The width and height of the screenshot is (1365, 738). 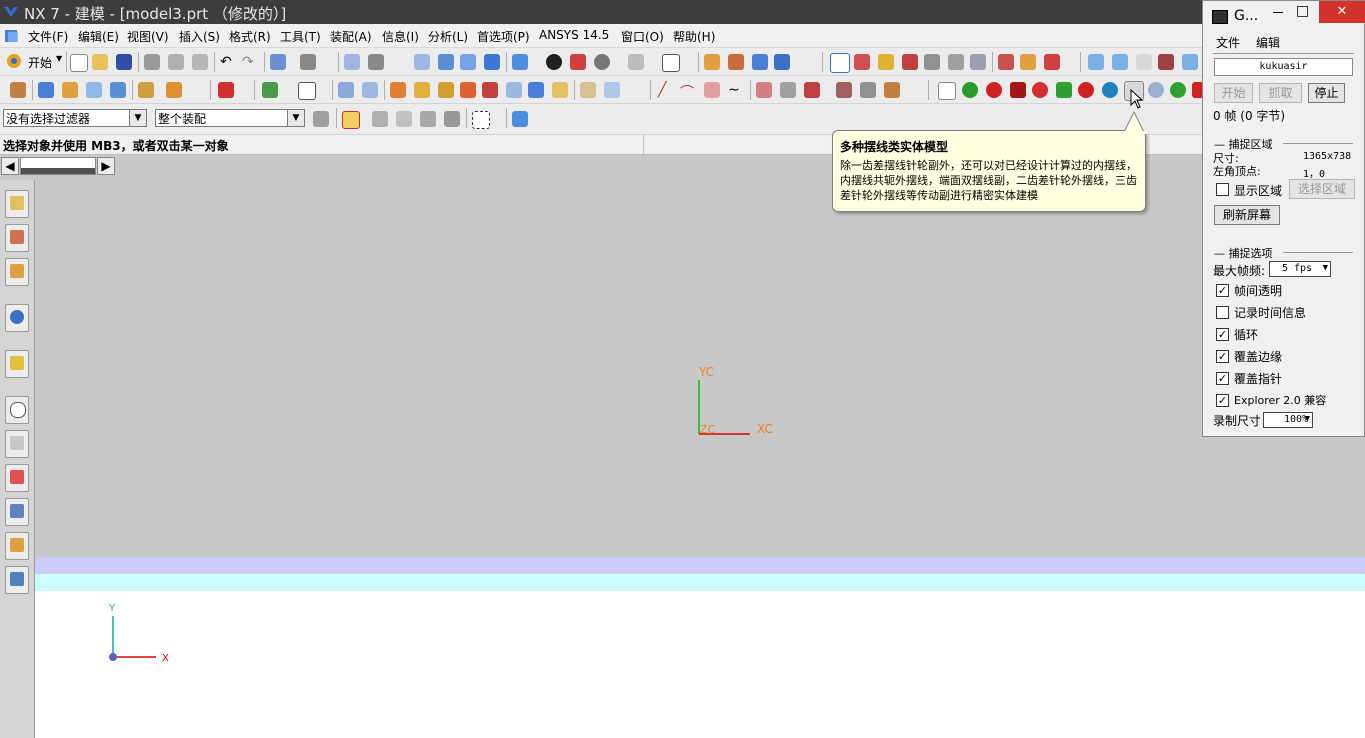 What do you see at coordinates (308, 62) in the screenshot?
I see `touch-mode-icon` at bounding box center [308, 62].